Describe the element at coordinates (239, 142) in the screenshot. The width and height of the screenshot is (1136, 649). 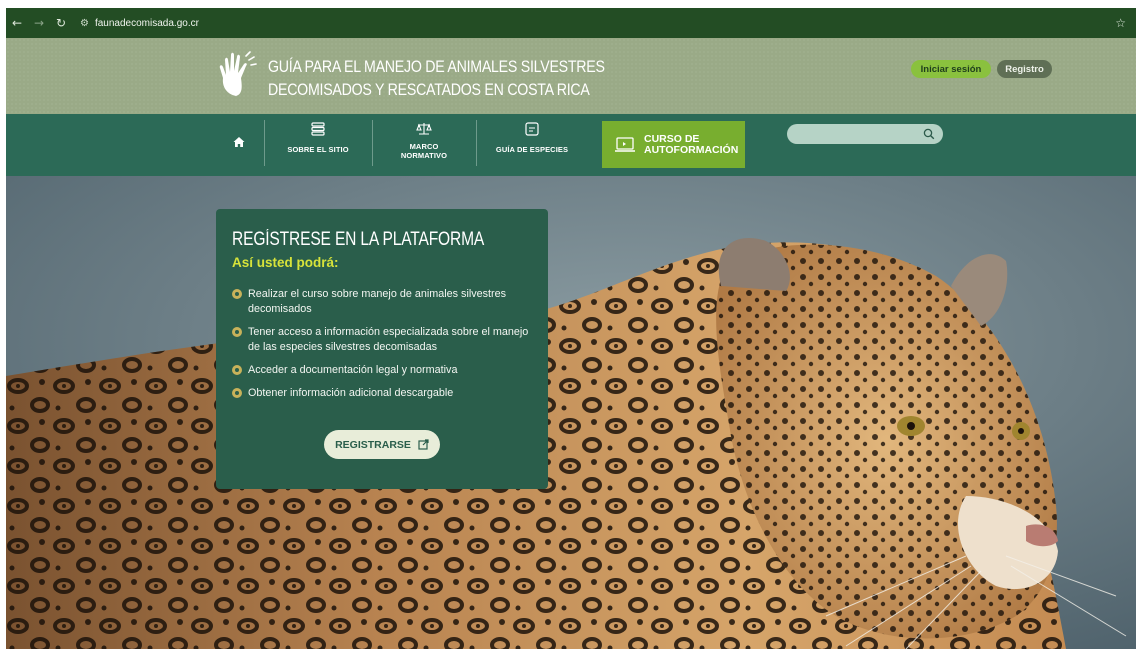
I see `home-icon` at that location.